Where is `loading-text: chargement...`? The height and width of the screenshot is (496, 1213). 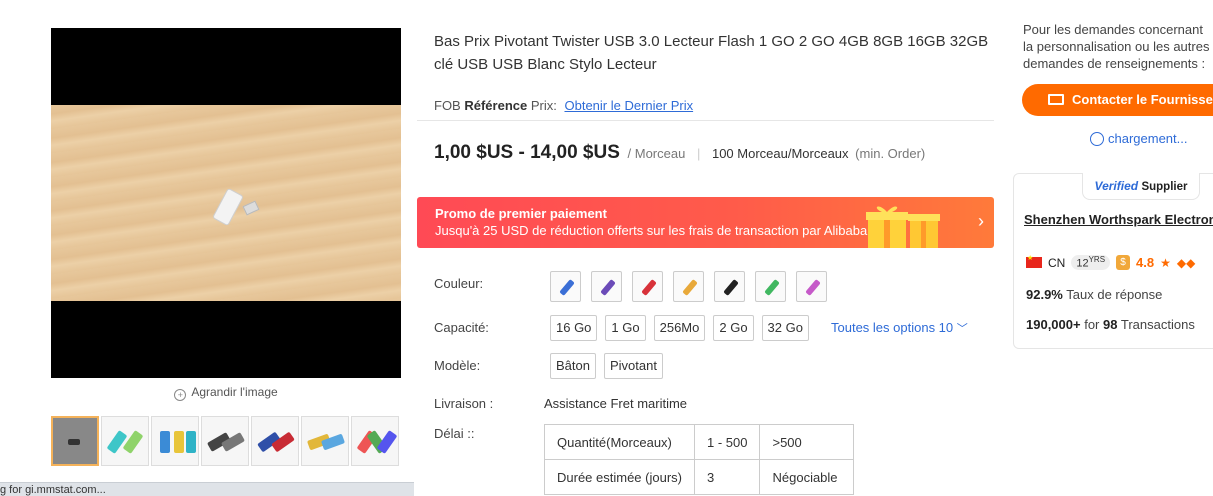
loading-text: chargement... is located at coordinates (1148, 138).